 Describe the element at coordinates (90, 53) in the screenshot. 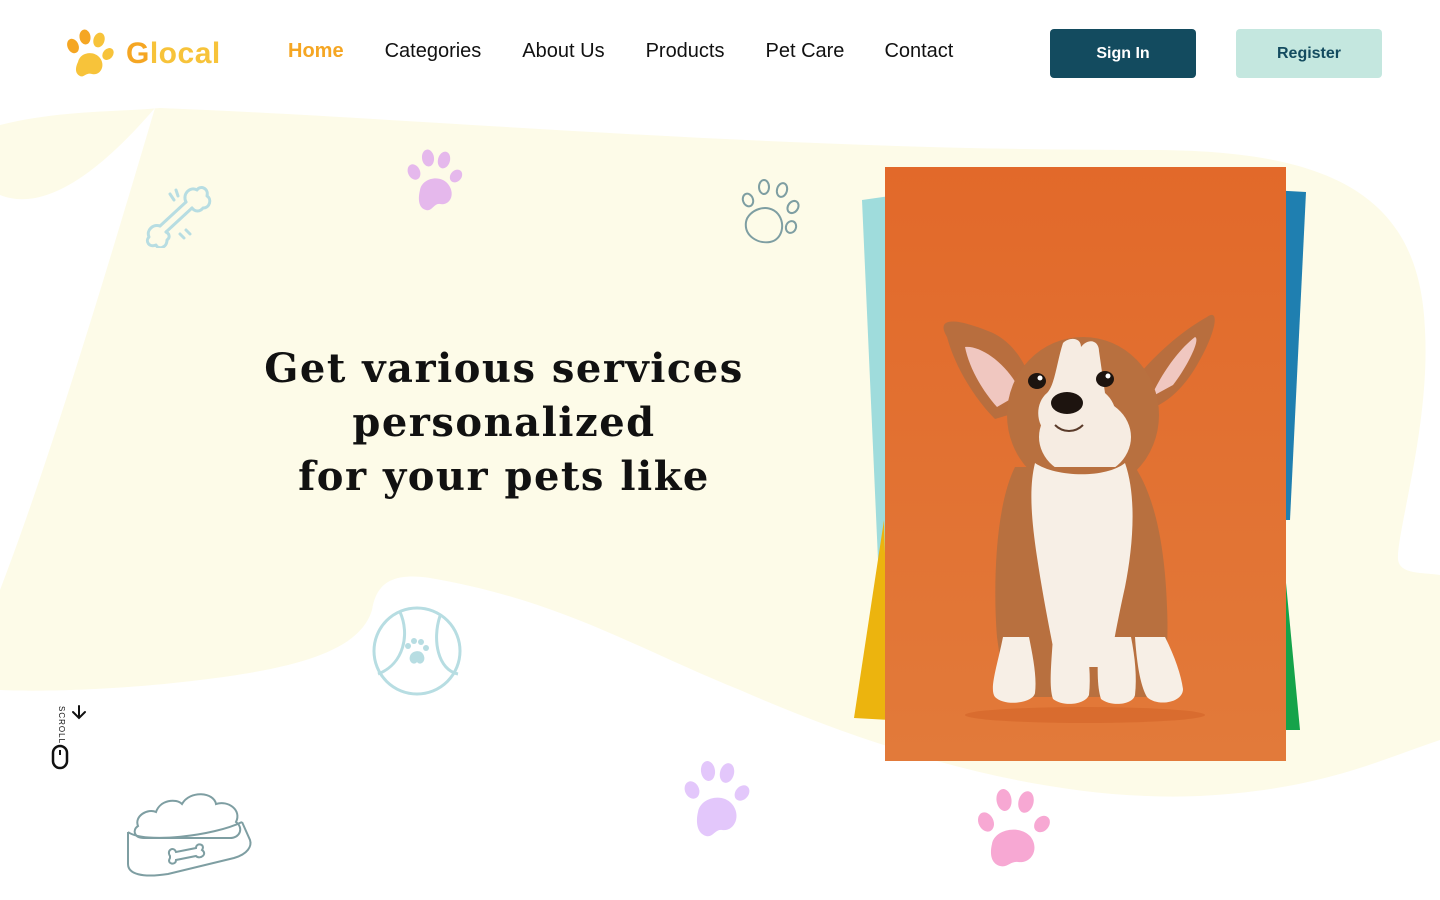

I see `paw-logo-icon` at that location.